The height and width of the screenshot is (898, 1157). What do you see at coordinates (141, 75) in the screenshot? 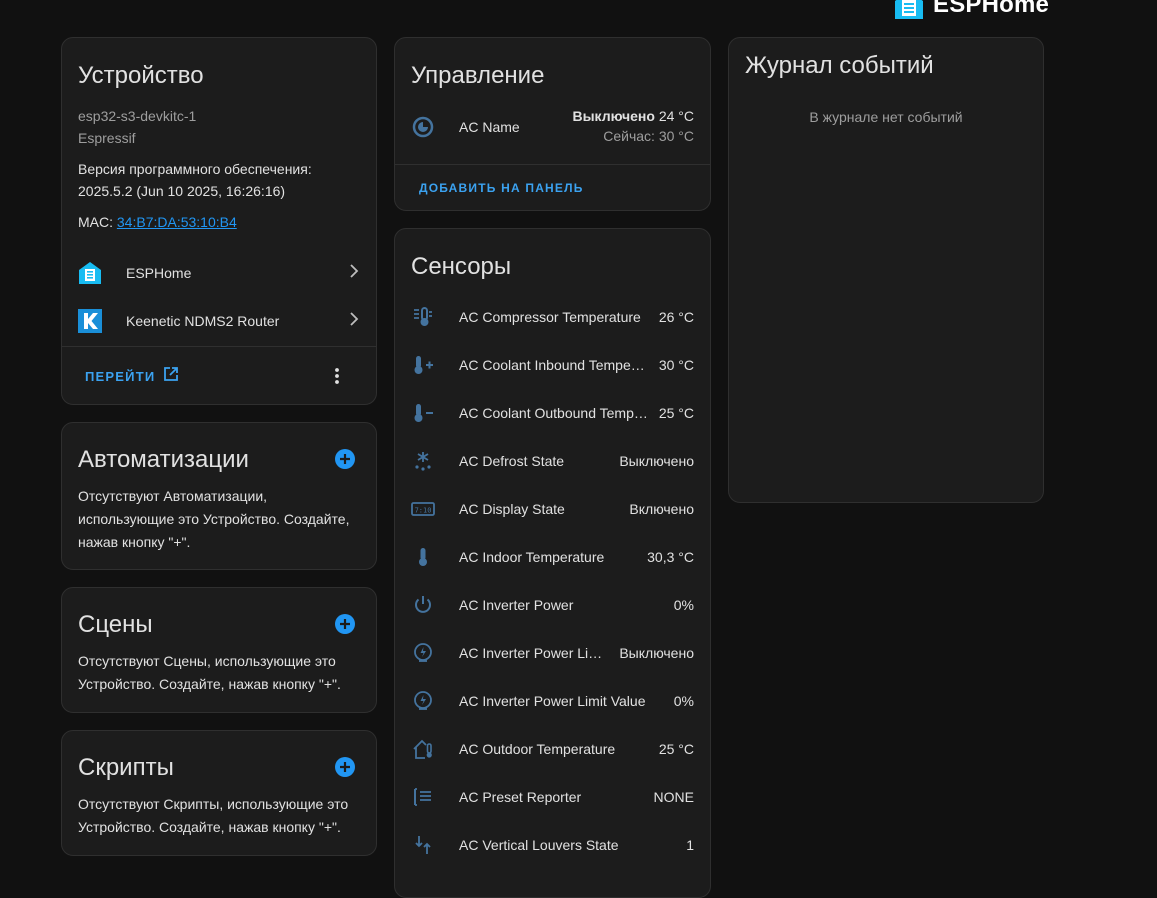
I see `device-card-title: Устройство` at bounding box center [141, 75].